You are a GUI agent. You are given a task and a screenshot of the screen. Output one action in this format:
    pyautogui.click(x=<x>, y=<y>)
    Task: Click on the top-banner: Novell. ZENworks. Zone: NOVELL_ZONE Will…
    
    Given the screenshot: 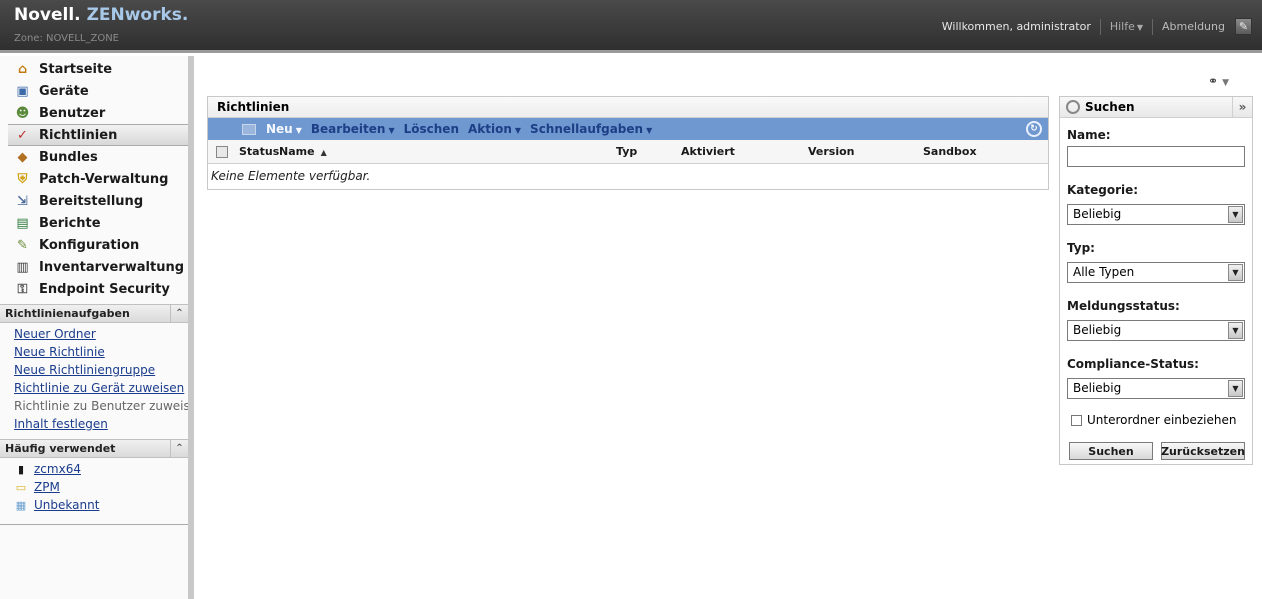 What is the action you would take?
    pyautogui.click(x=631, y=26)
    